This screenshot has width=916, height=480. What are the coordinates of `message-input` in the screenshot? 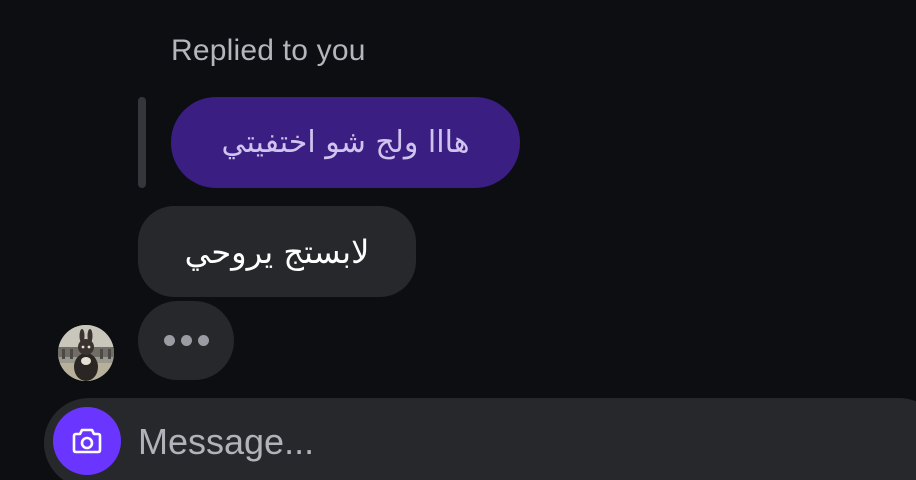 It's located at (508, 442).